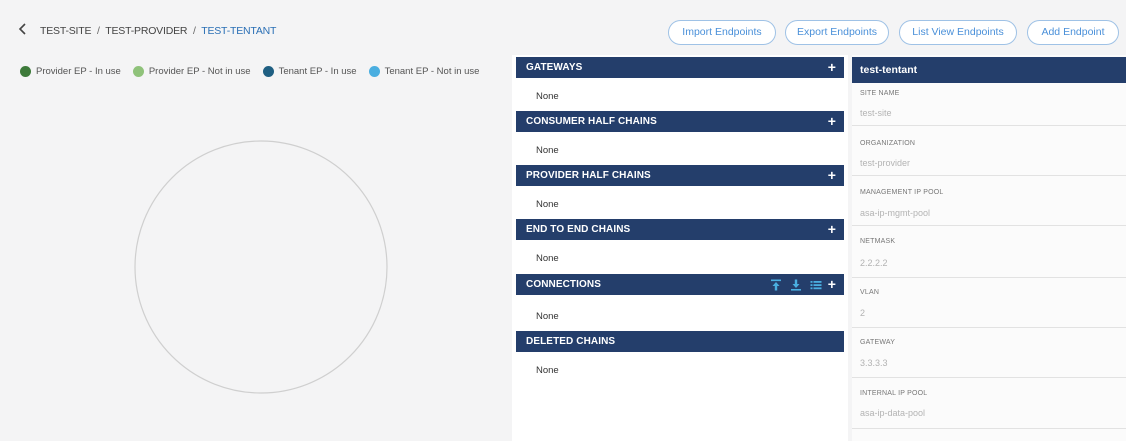  What do you see at coordinates (874, 363) in the screenshot?
I see `field-value-gateway: 3.3.3.3` at bounding box center [874, 363].